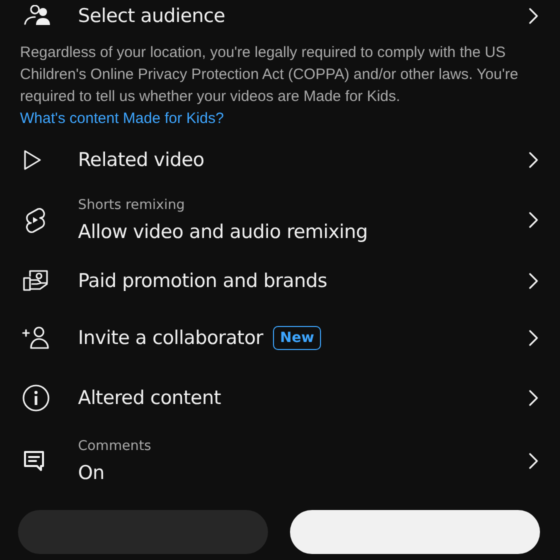  Describe the element at coordinates (122, 118) in the screenshot. I see `made-for-kids-link: What's content Made for Kids?` at that location.